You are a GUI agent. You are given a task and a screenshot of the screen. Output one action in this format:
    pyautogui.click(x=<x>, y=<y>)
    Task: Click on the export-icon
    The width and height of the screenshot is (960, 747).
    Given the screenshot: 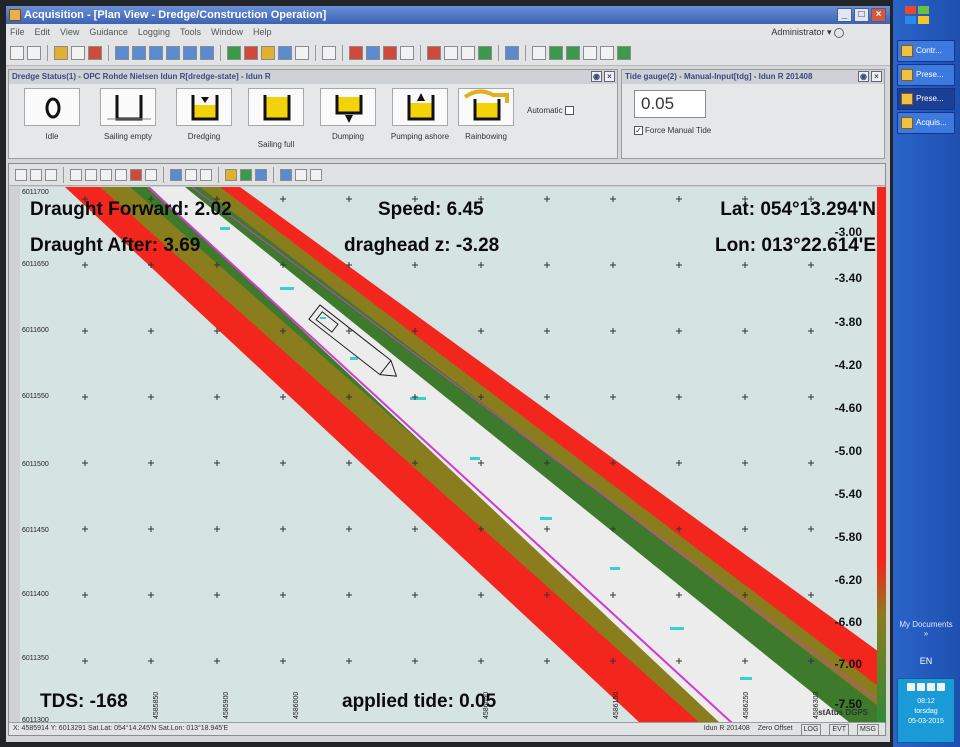 What is the action you would take?
    pyautogui.click(x=590, y=52)
    